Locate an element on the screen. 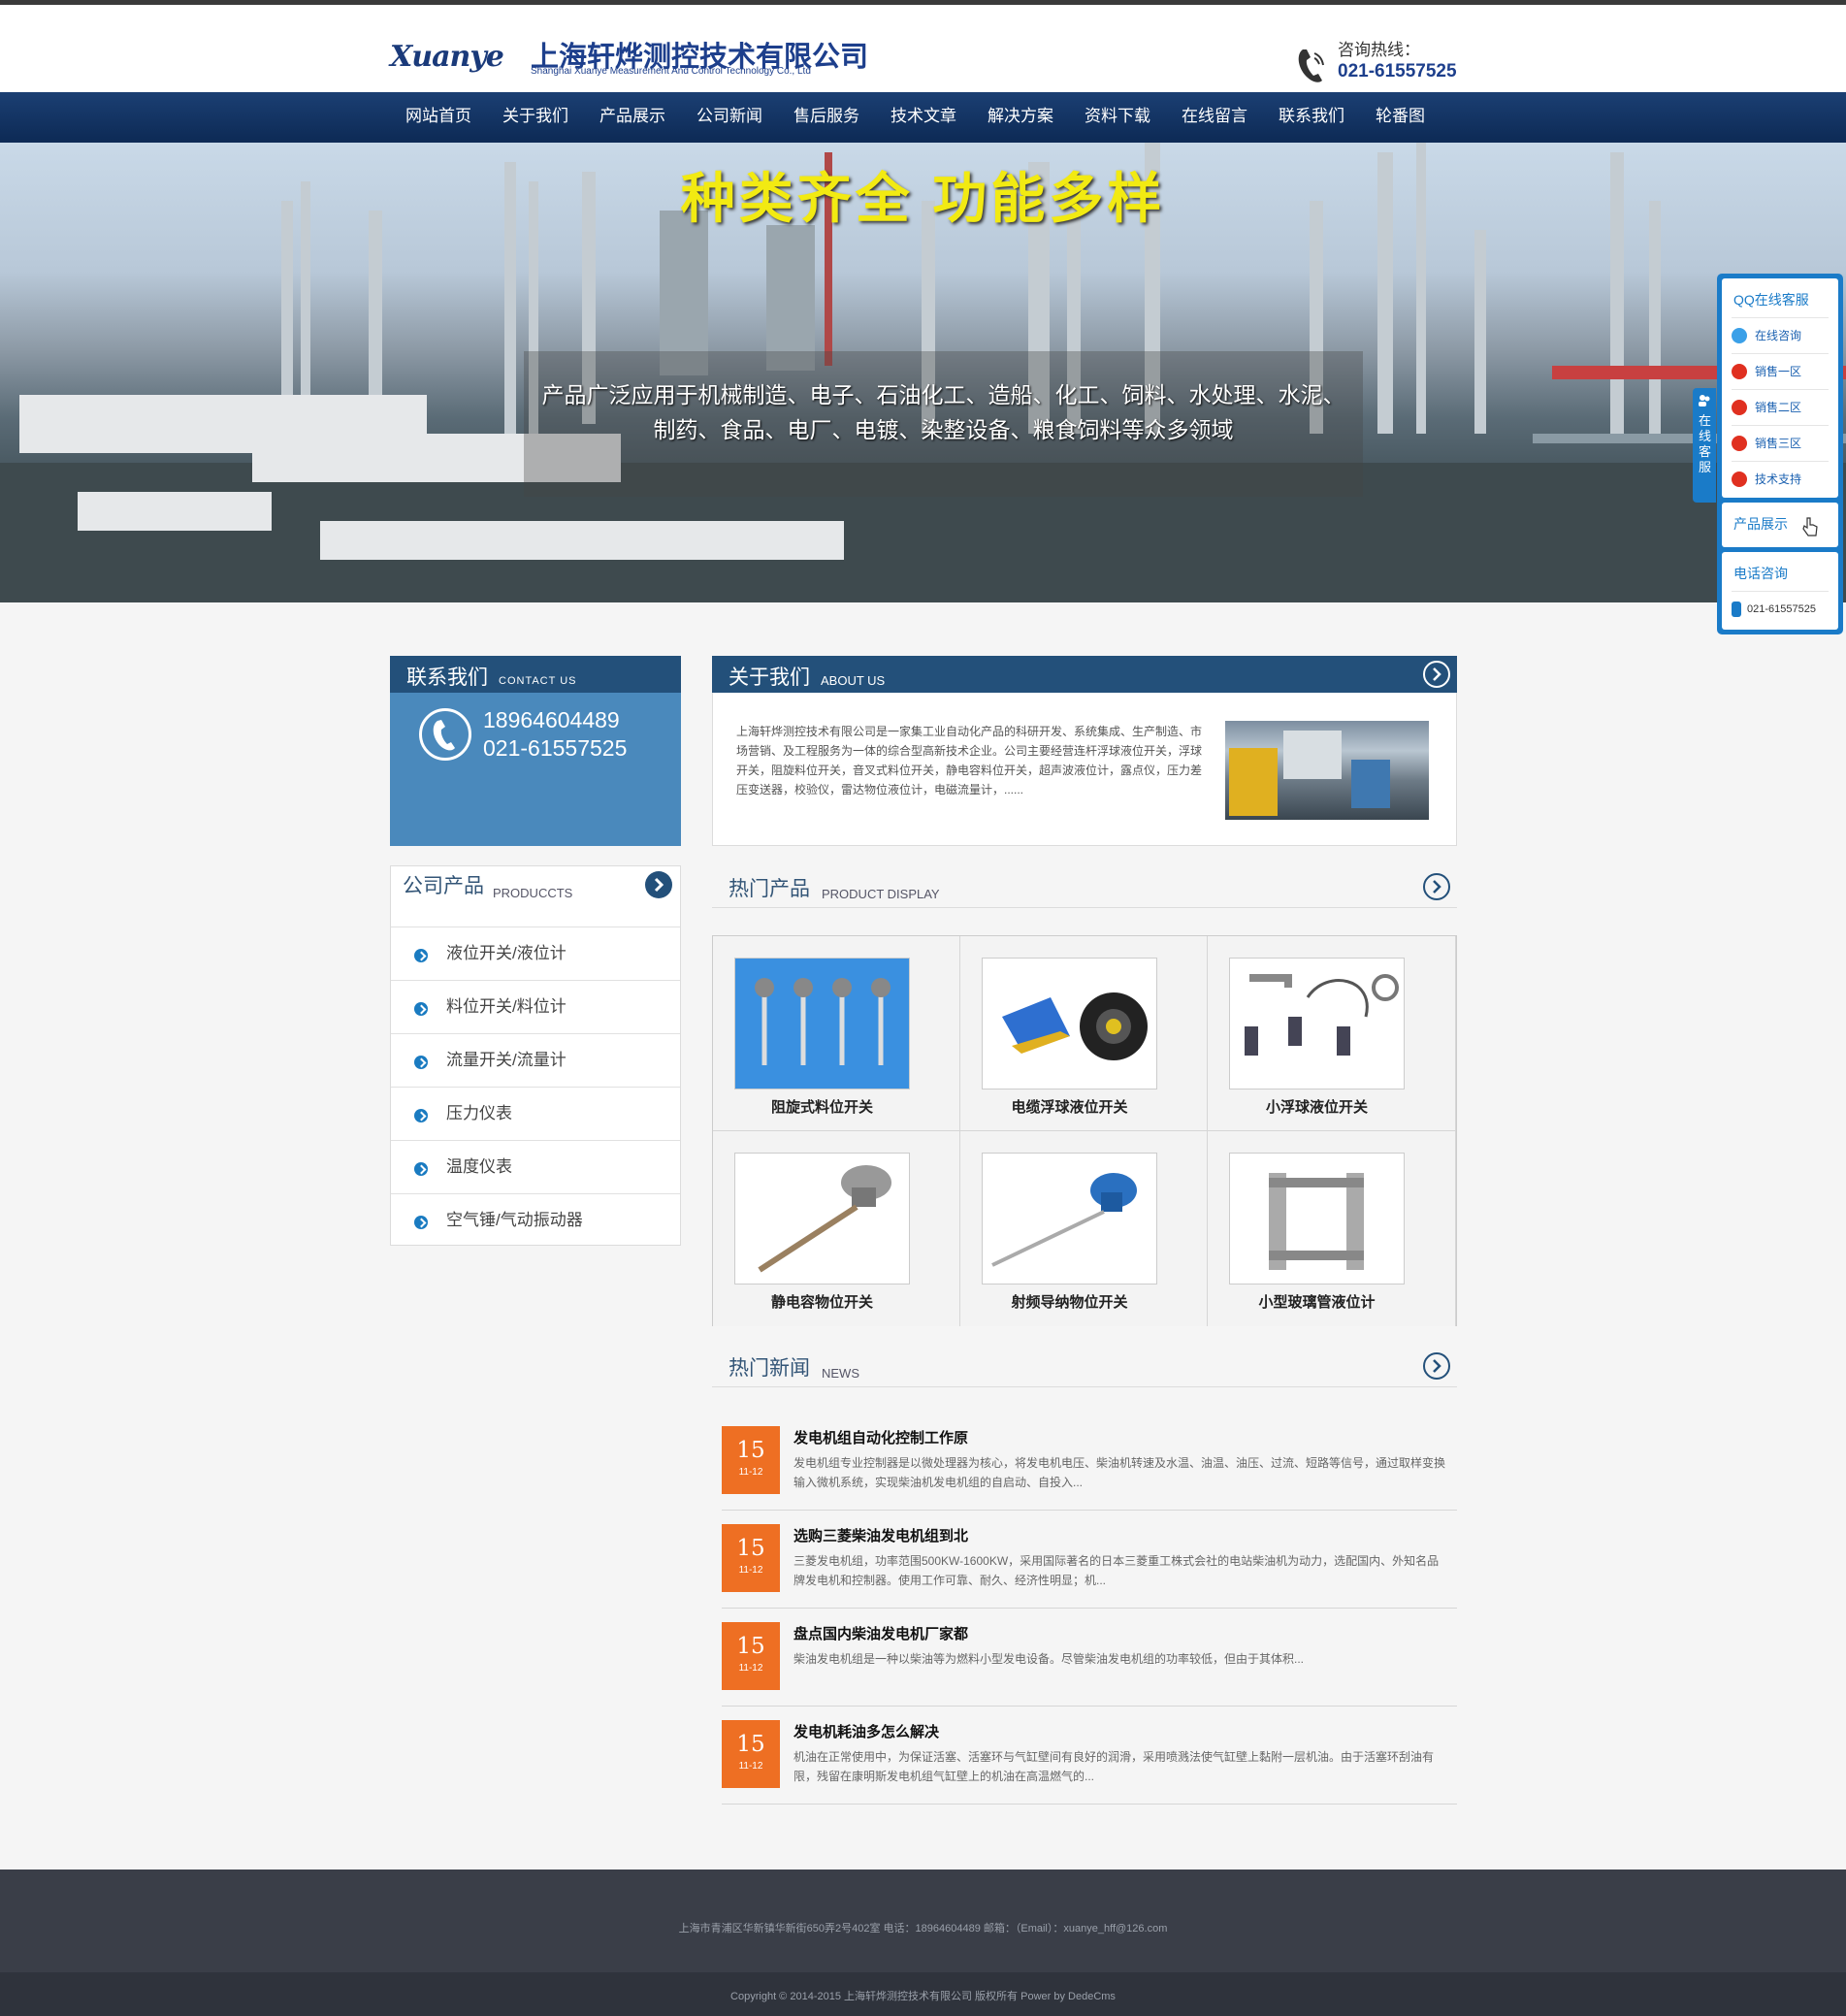  product-name: 阻旋式料位开关 is located at coordinates (821, 1107).